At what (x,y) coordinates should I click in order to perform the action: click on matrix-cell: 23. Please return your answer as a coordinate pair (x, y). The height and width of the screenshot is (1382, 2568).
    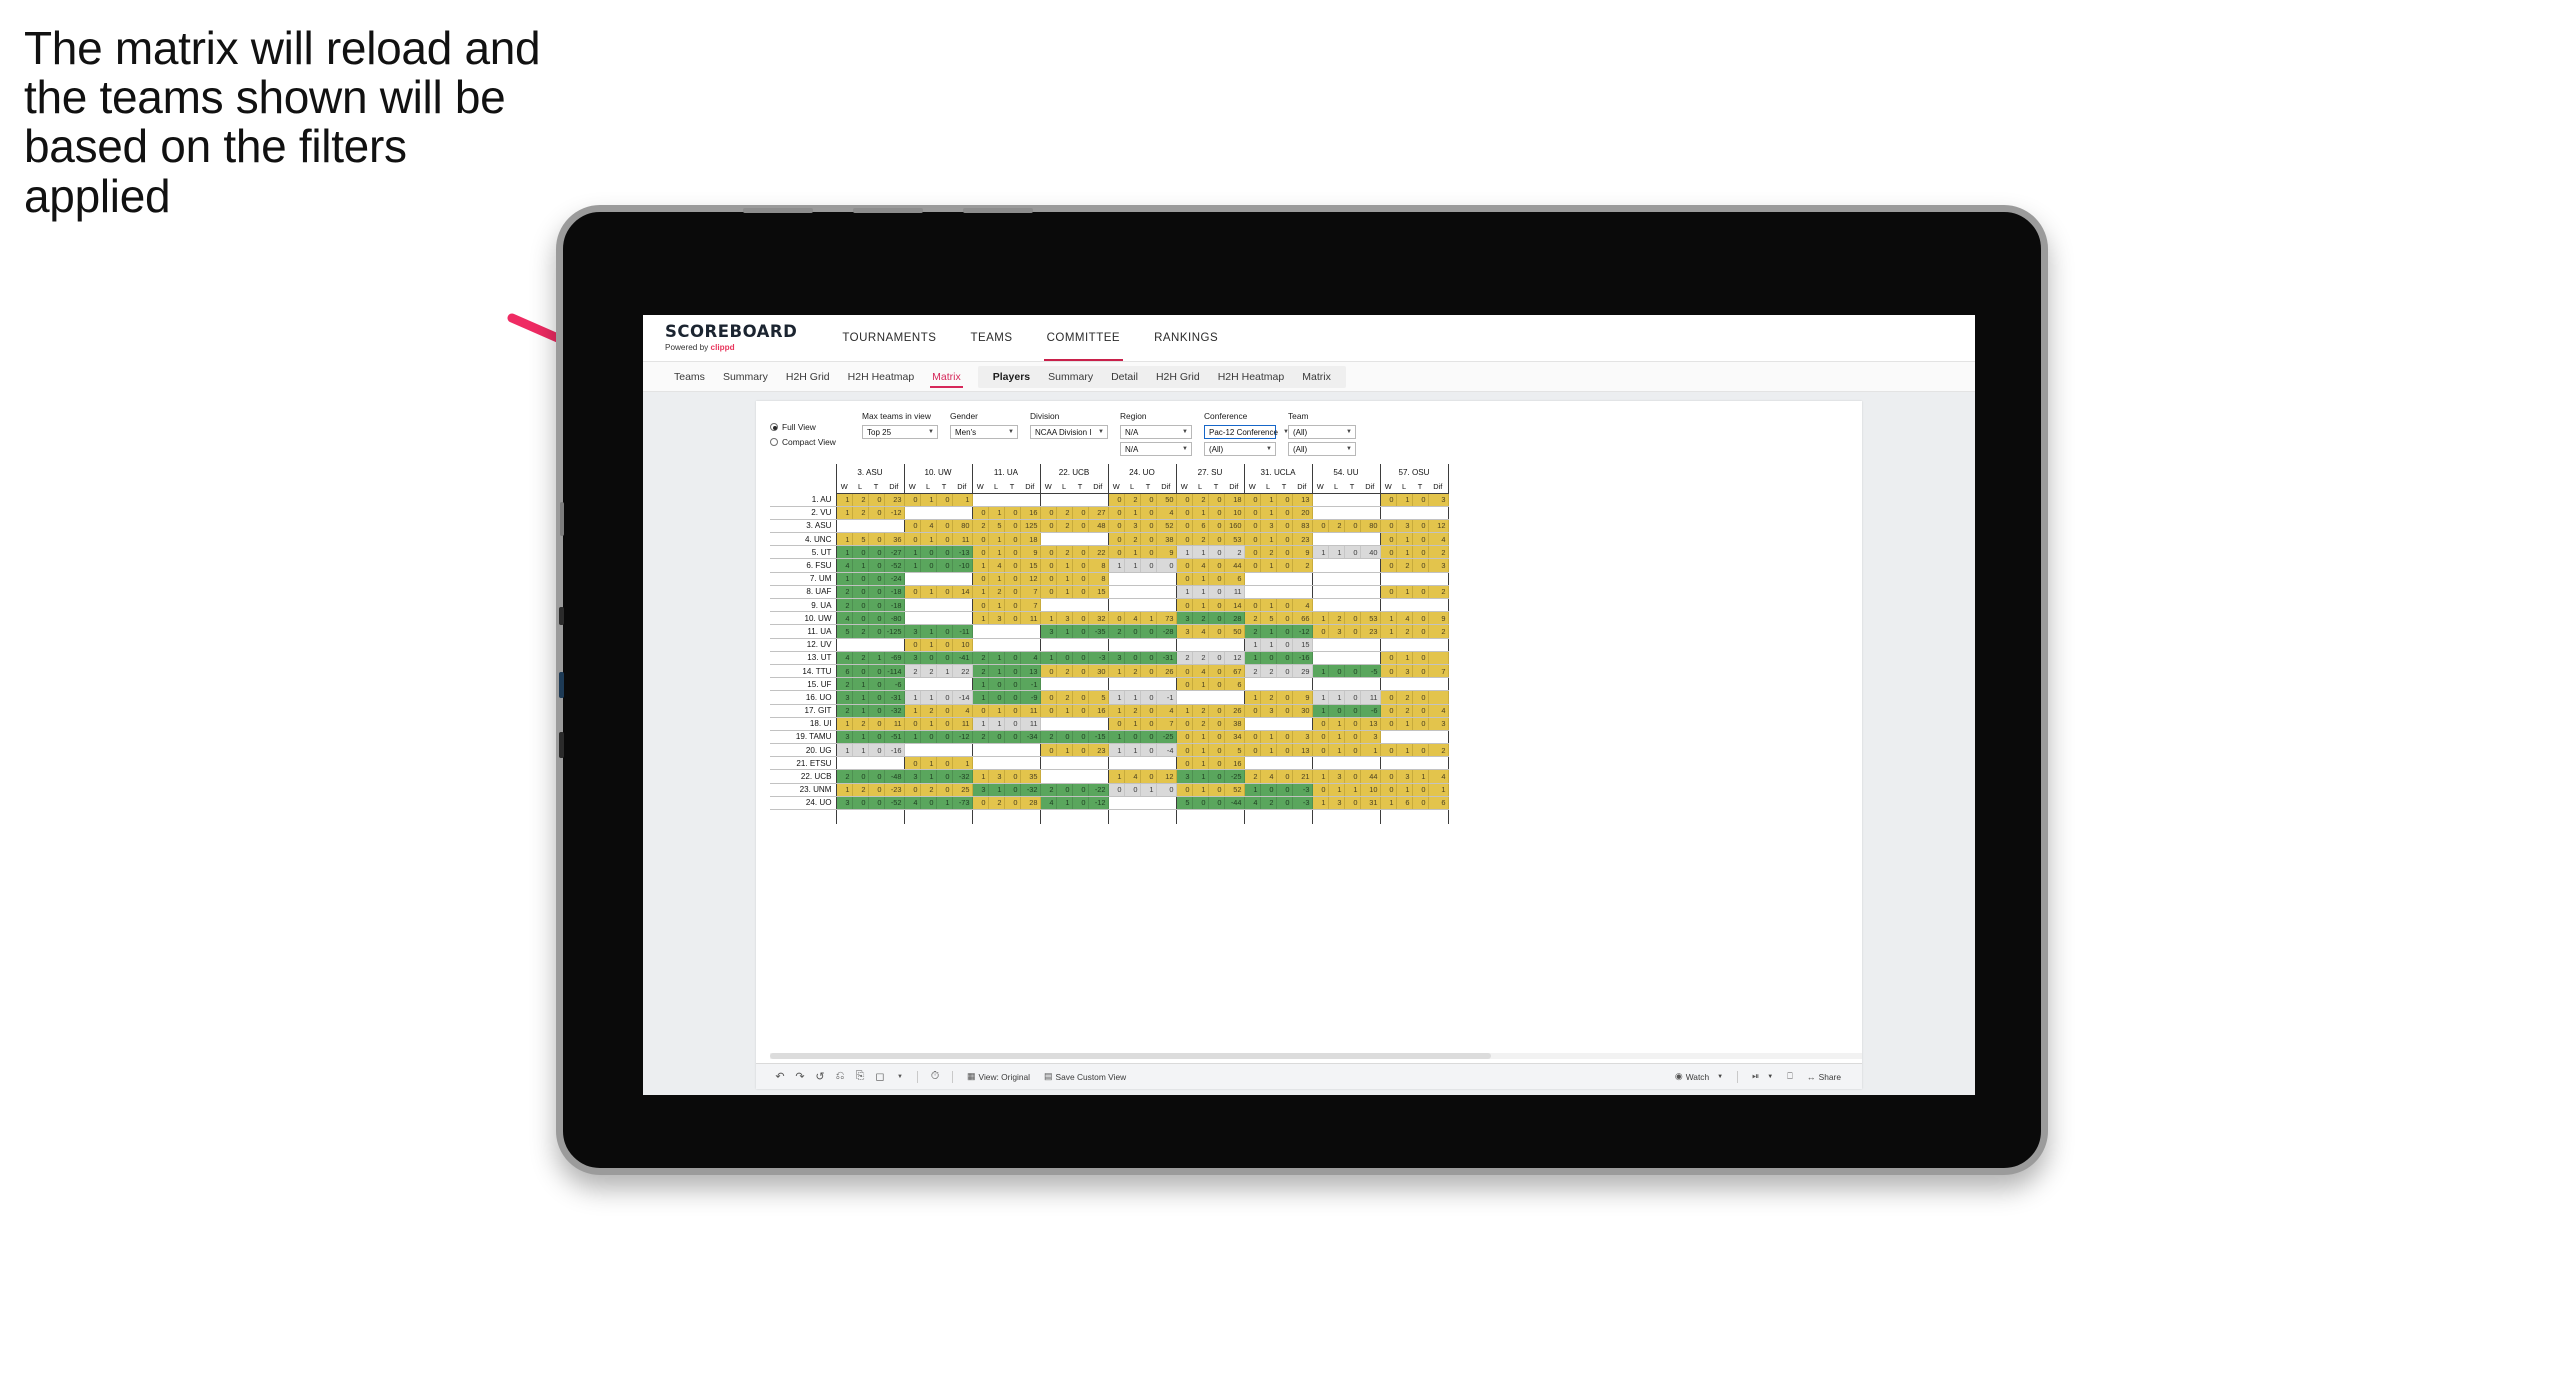
    Looking at the image, I should click on (894, 500).